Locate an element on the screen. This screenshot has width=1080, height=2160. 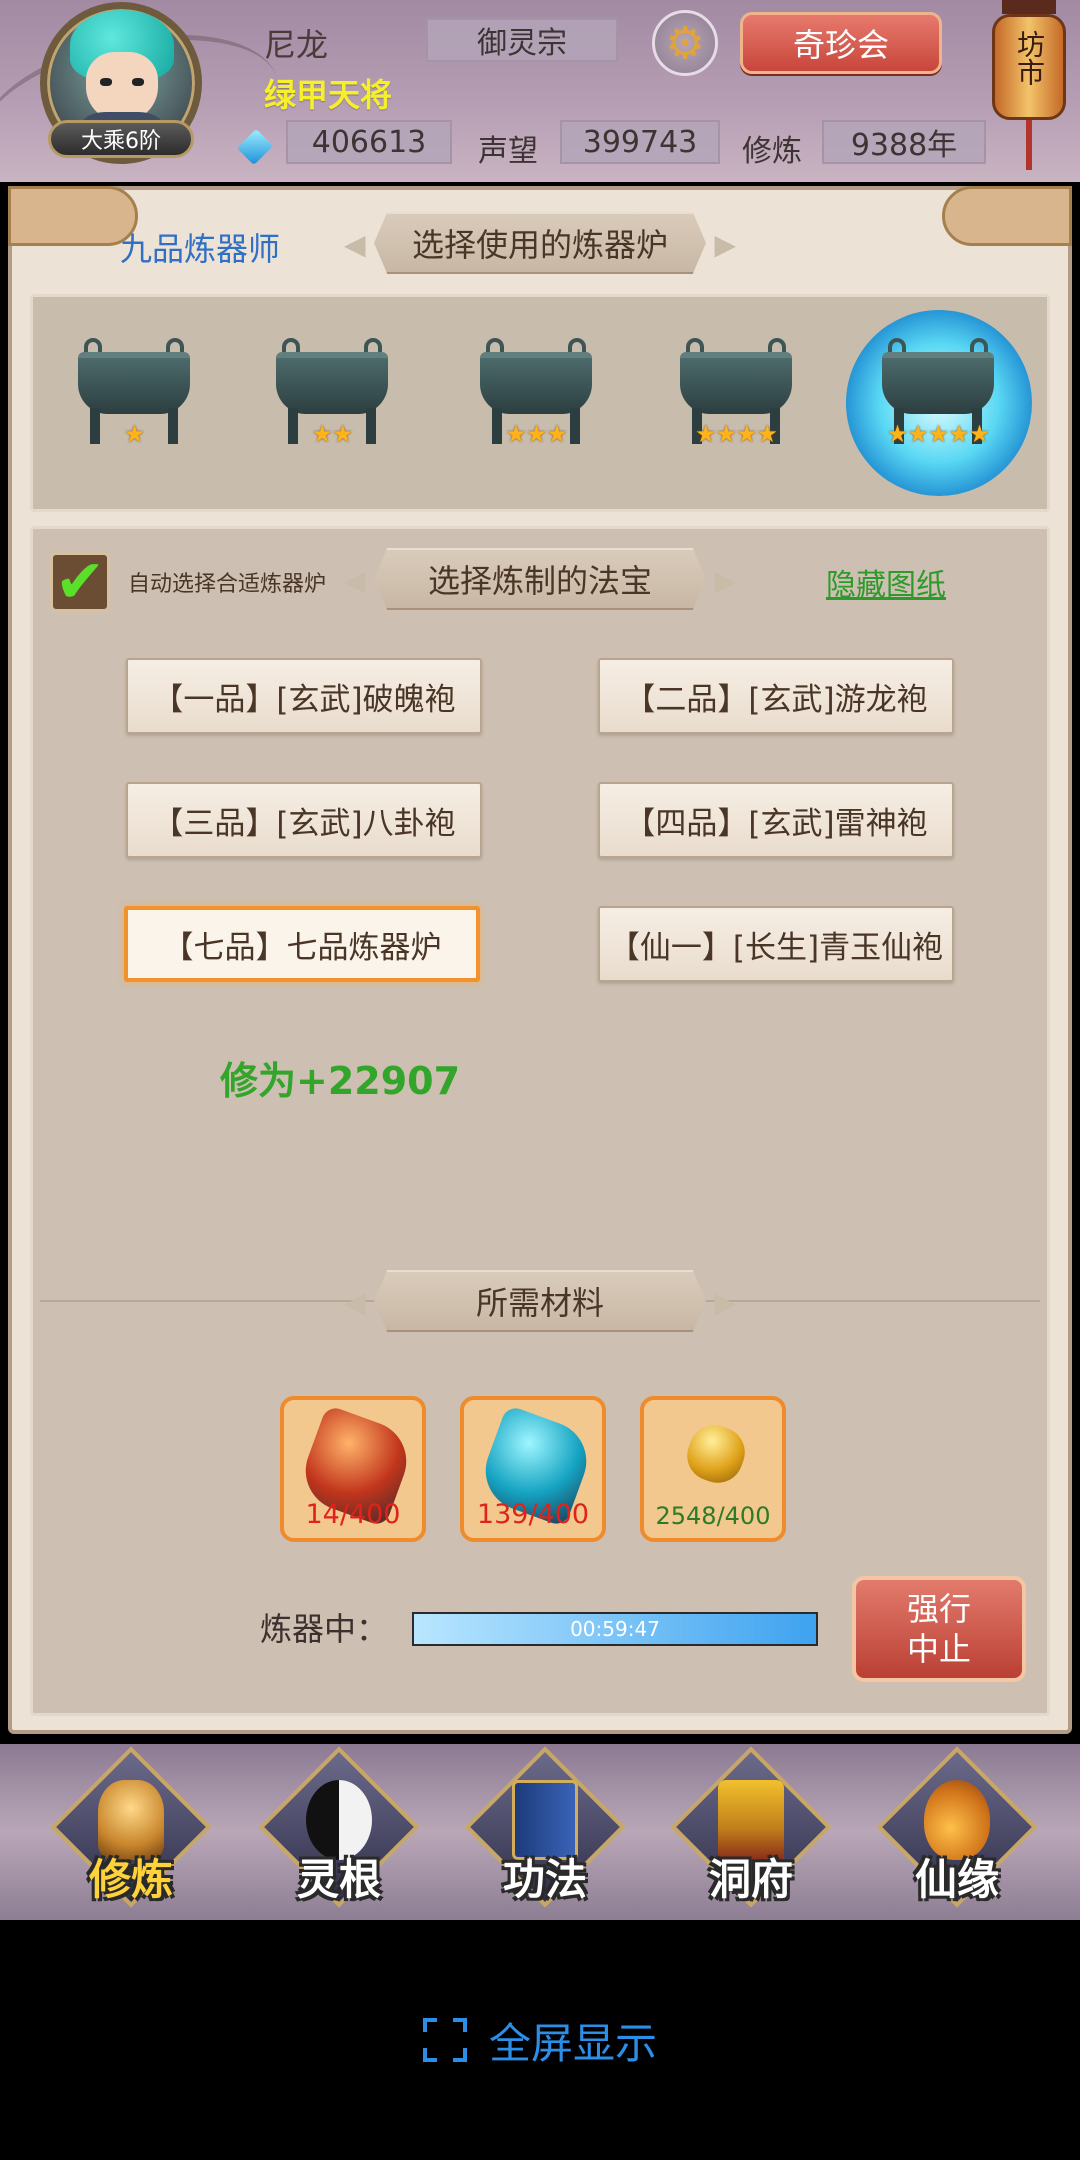
recipe-button: 【三品】[玄武]八卦袍 is located at coordinates (304, 820).